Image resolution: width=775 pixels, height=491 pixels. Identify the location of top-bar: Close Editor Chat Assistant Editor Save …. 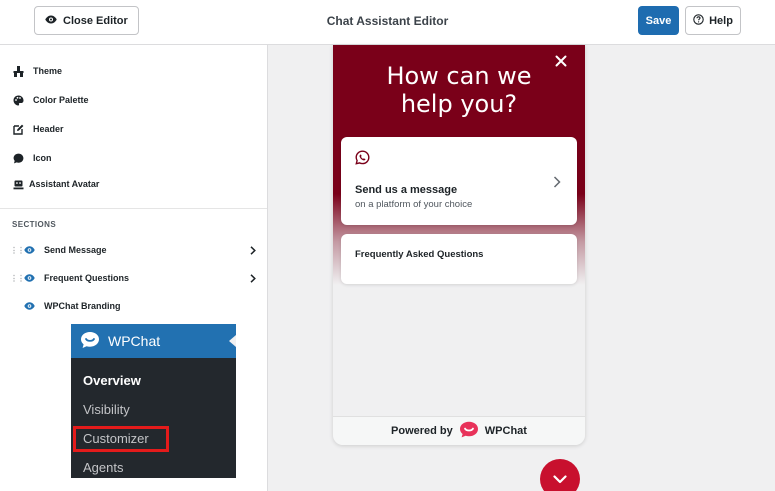
(387, 22).